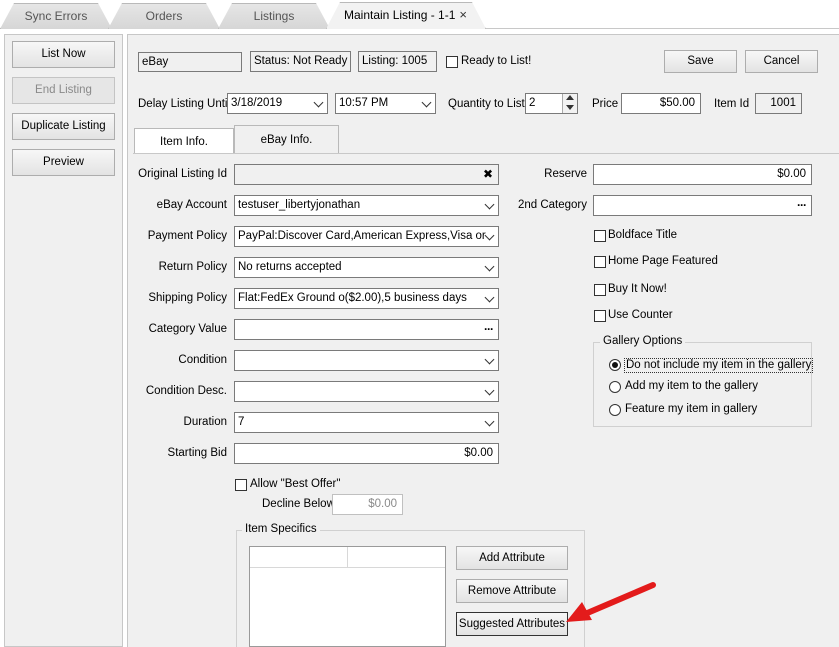 The image size is (839, 647). Describe the element at coordinates (63, 126) in the screenshot. I see `duplicate-listing-button: Duplicate Listing` at that location.